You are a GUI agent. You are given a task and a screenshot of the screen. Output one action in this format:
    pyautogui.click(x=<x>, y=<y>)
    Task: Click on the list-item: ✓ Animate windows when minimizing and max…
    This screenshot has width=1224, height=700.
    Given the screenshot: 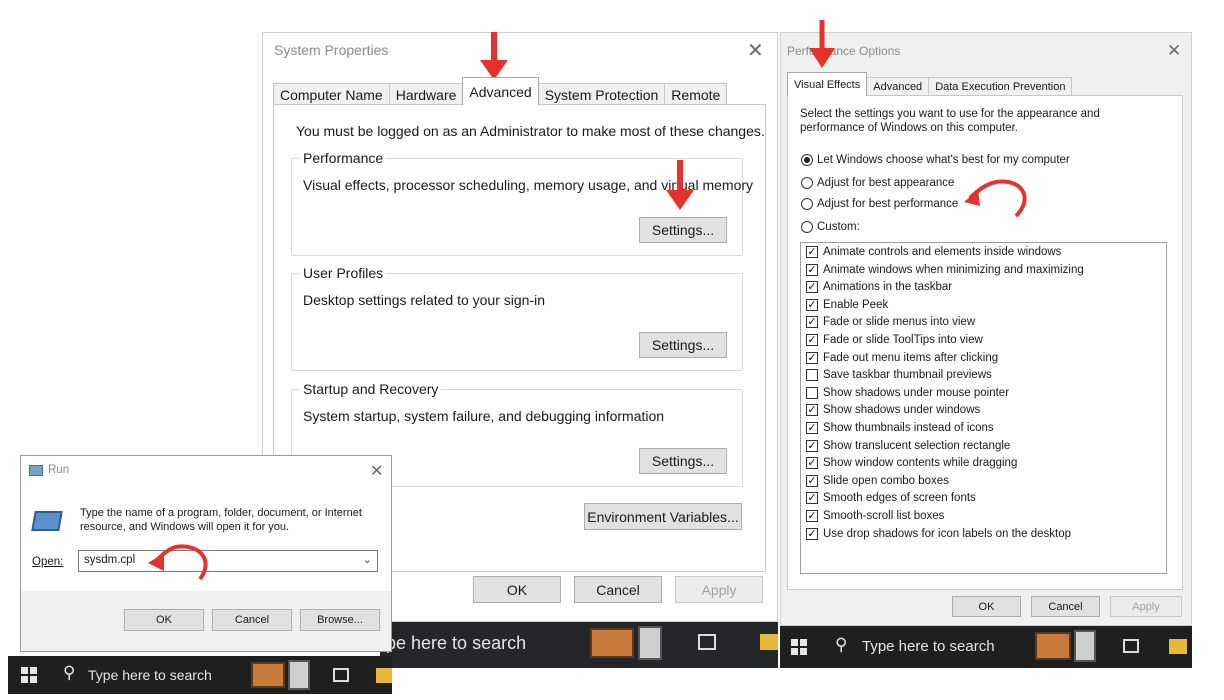 What is the action you would take?
    pyautogui.click(x=945, y=269)
    